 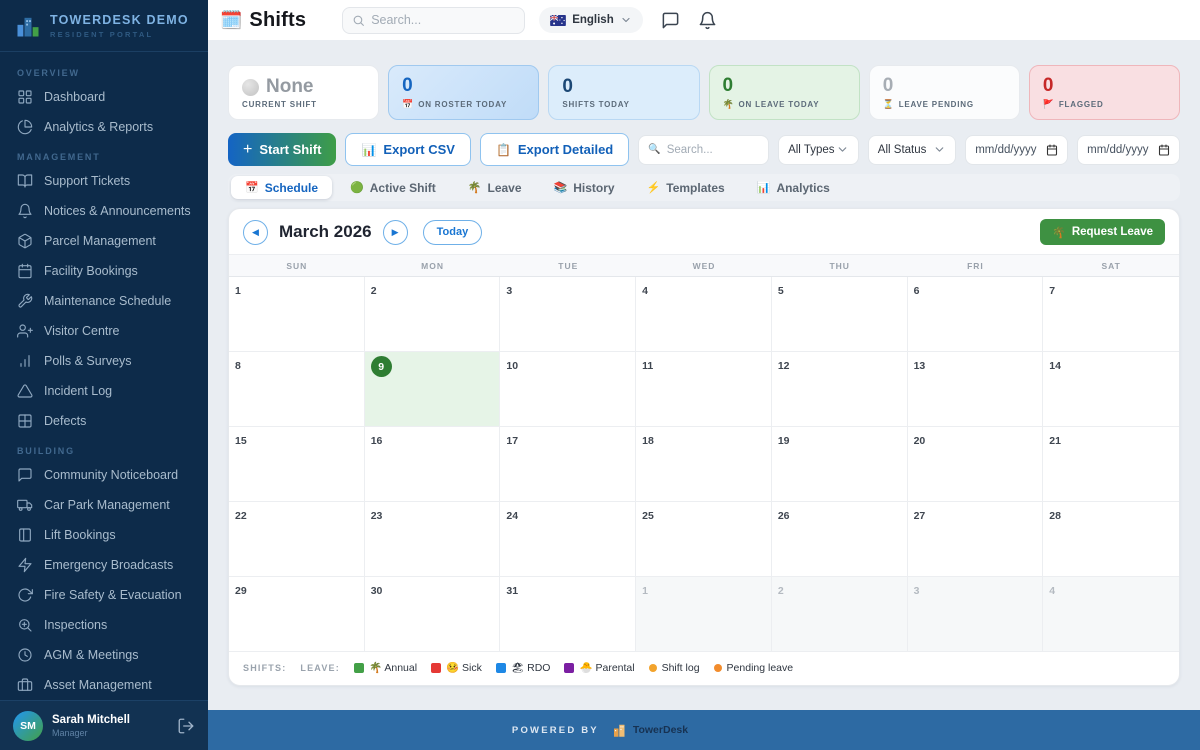 I want to click on sidebar-item-community-noticeboard: Community Noticeboard, so click(x=104, y=475).